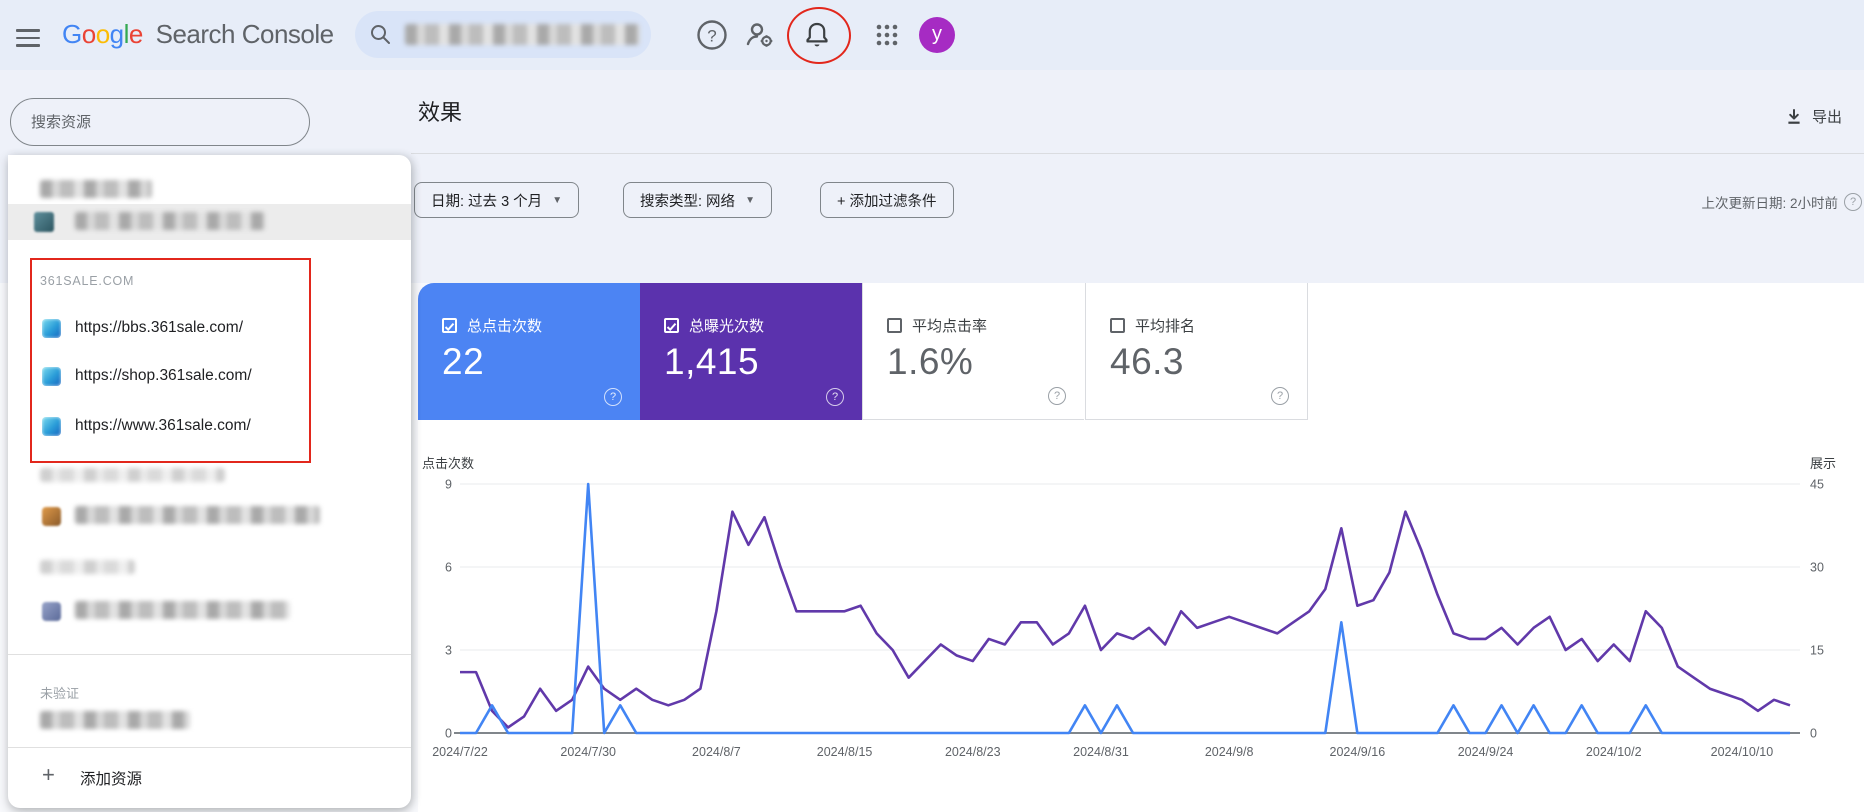 The height and width of the screenshot is (812, 1864). What do you see at coordinates (1486, 752) in the screenshot?
I see `x-axis-date-label: 2024/9/24` at bounding box center [1486, 752].